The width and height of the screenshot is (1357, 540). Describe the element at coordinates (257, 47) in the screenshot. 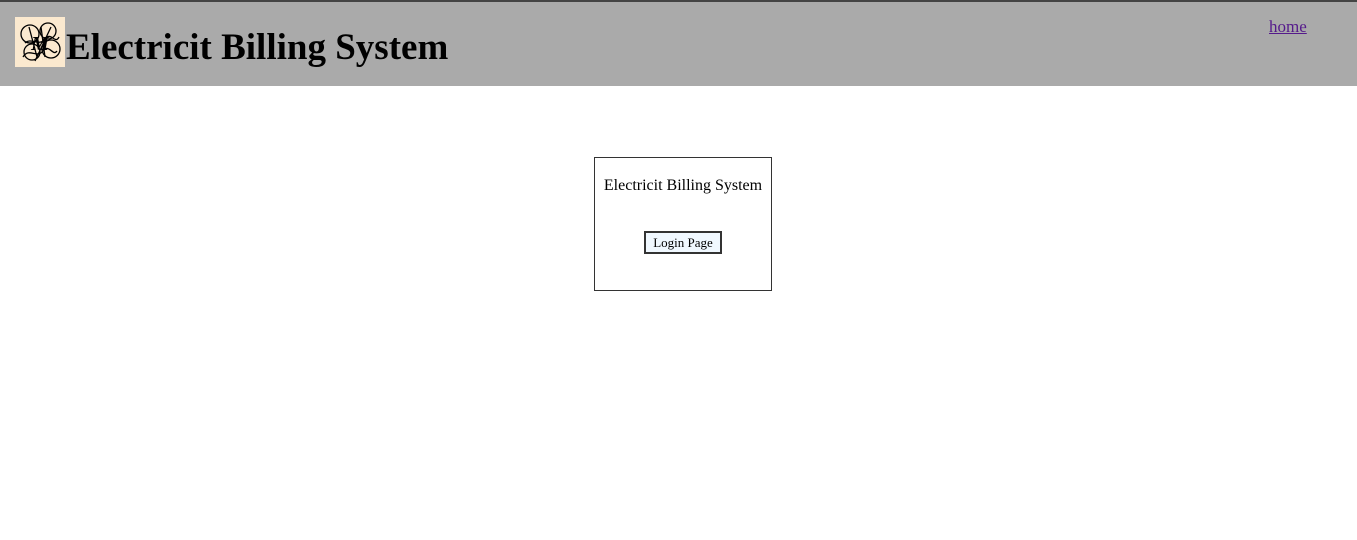

I see `site-title: Electricit Billing System` at that location.